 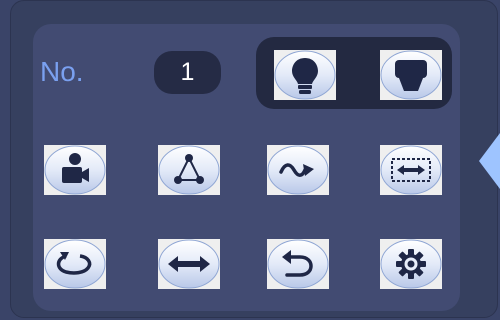 I want to click on wiper-icon, so click(x=411, y=75).